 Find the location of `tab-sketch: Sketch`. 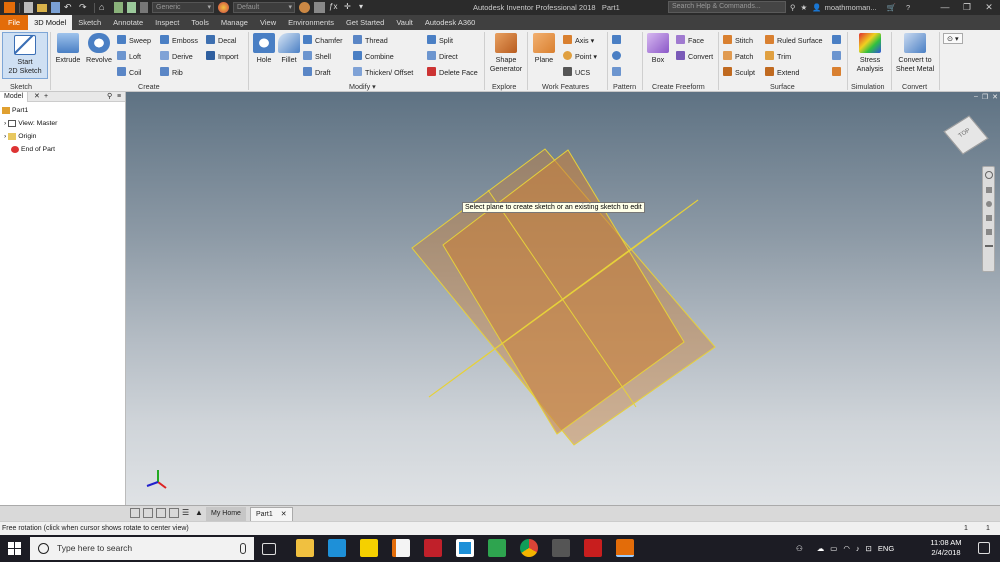

tab-sketch: Sketch is located at coordinates (89, 22).